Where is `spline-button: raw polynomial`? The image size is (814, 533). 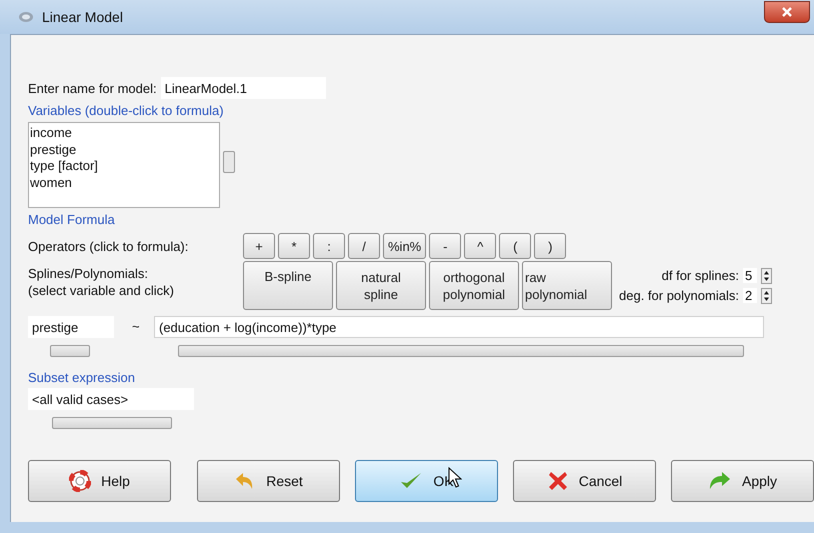 spline-button: raw polynomial is located at coordinates (567, 285).